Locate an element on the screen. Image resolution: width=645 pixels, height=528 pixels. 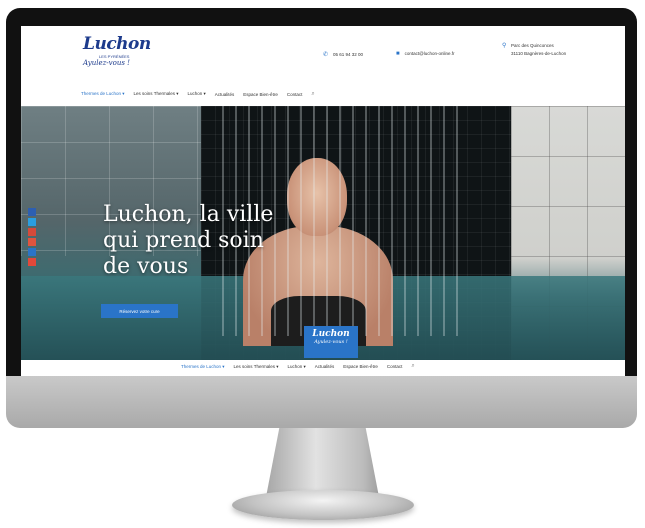
secondary-nav-thermes: Thermes de Luchon ▾ is located at coordinates (203, 367).